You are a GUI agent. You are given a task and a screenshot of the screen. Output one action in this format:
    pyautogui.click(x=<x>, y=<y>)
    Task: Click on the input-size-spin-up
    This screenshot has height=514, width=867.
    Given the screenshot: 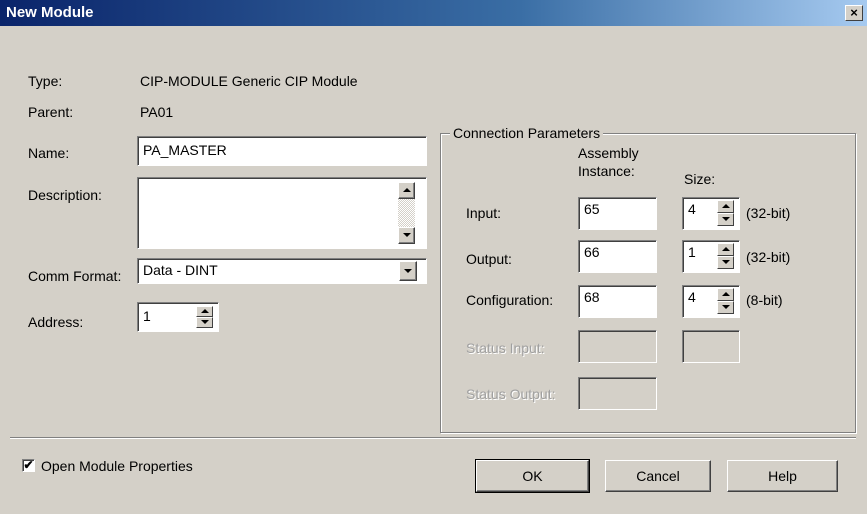 What is the action you would take?
    pyautogui.click(x=725, y=206)
    